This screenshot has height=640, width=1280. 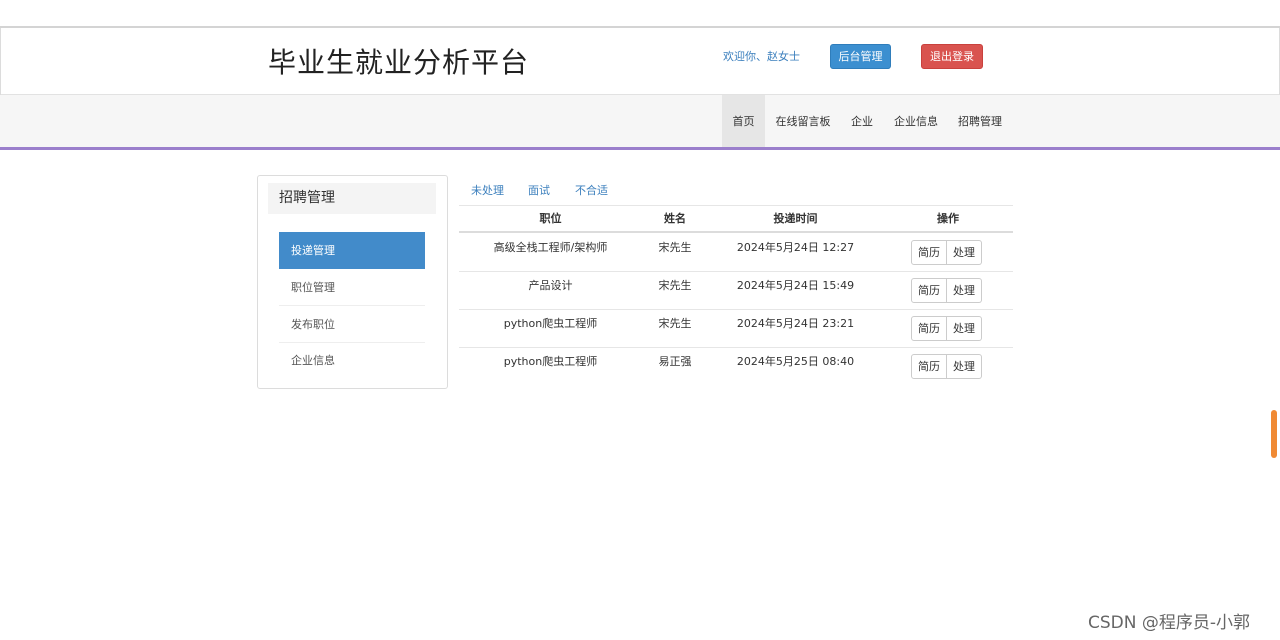 What do you see at coordinates (399, 62) in the screenshot?
I see `site-title: 毕业生就业分析平台` at bounding box center [399, 62].